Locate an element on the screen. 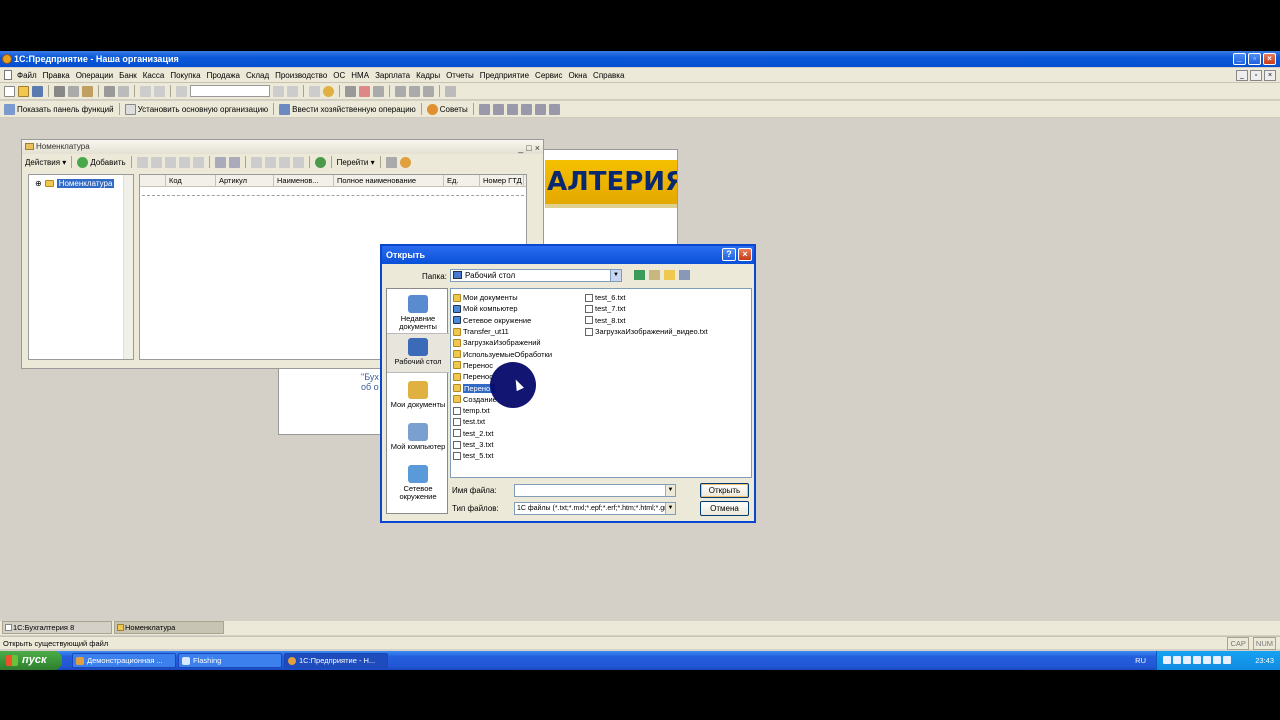 The width and height of the screenshot is (1280, 720). card-icon is located at coordinates (554, 109).